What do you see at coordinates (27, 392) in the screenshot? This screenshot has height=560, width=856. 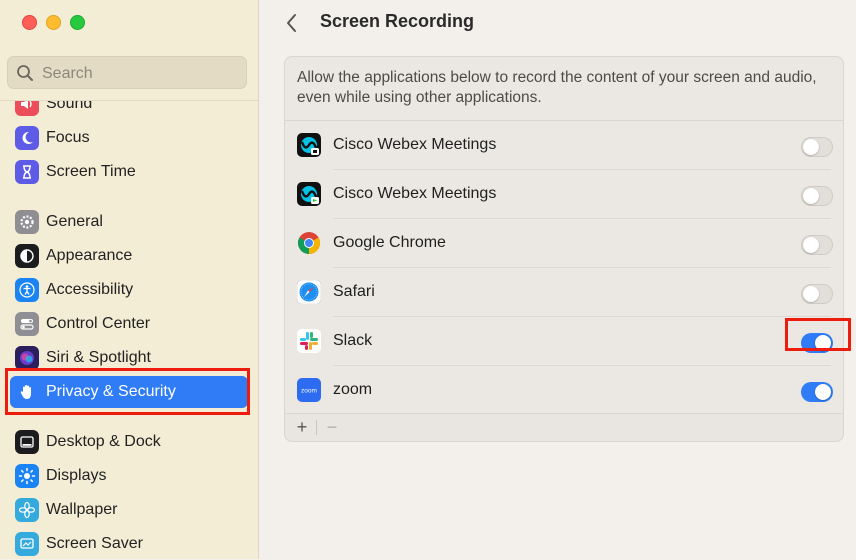 I see `hand-icon` at bounding box center [27, 392].